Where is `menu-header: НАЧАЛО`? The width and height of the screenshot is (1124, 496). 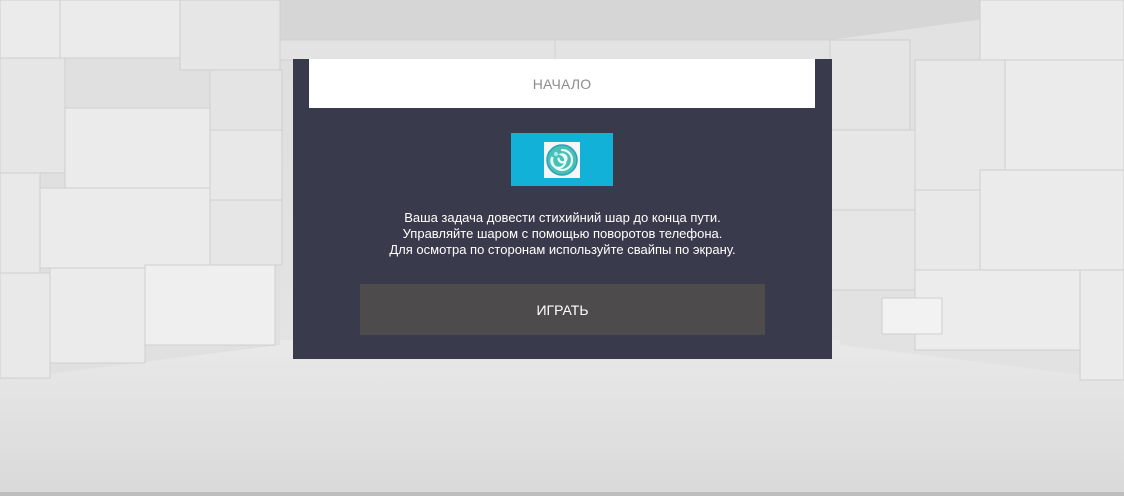 menu-header: НАЧАЛО is located at coordinates (562, 83).